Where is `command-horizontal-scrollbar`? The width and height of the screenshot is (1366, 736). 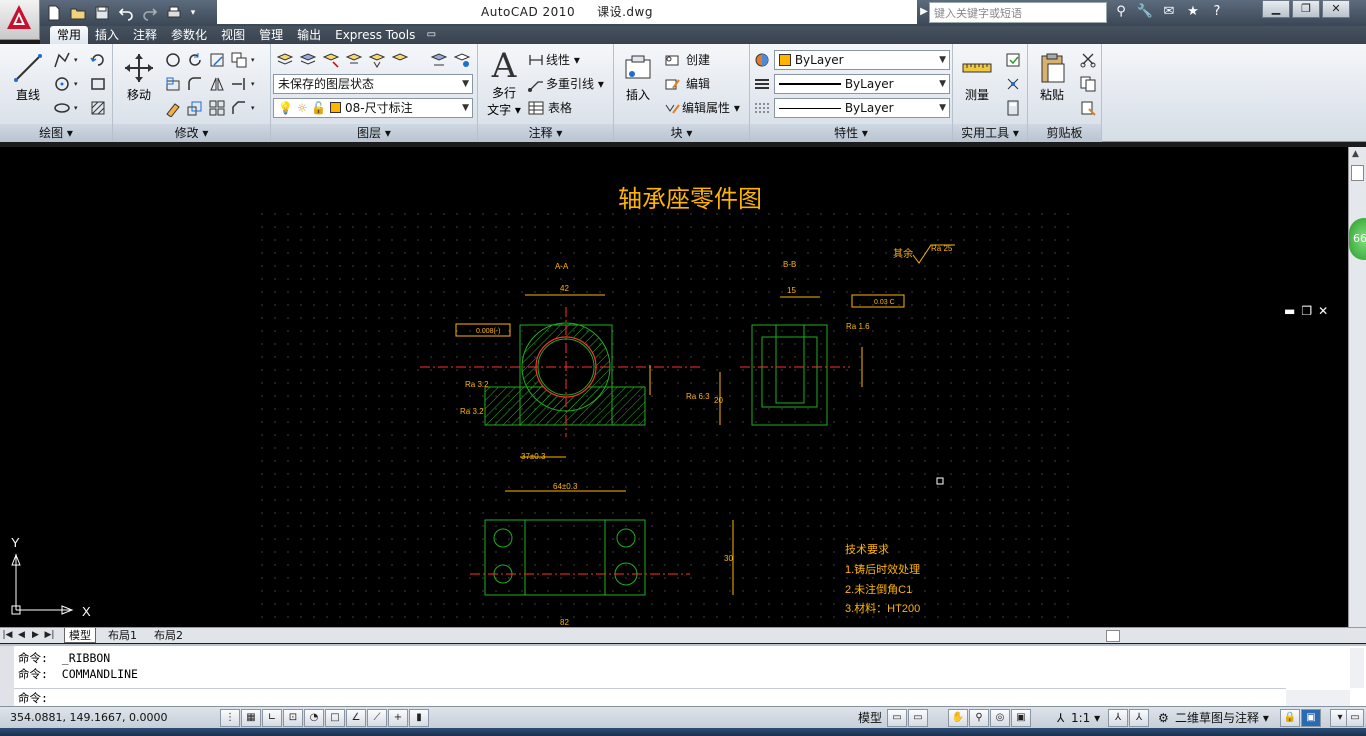
command-horizontal-scrollbar is located at coordinates (1318, 698).